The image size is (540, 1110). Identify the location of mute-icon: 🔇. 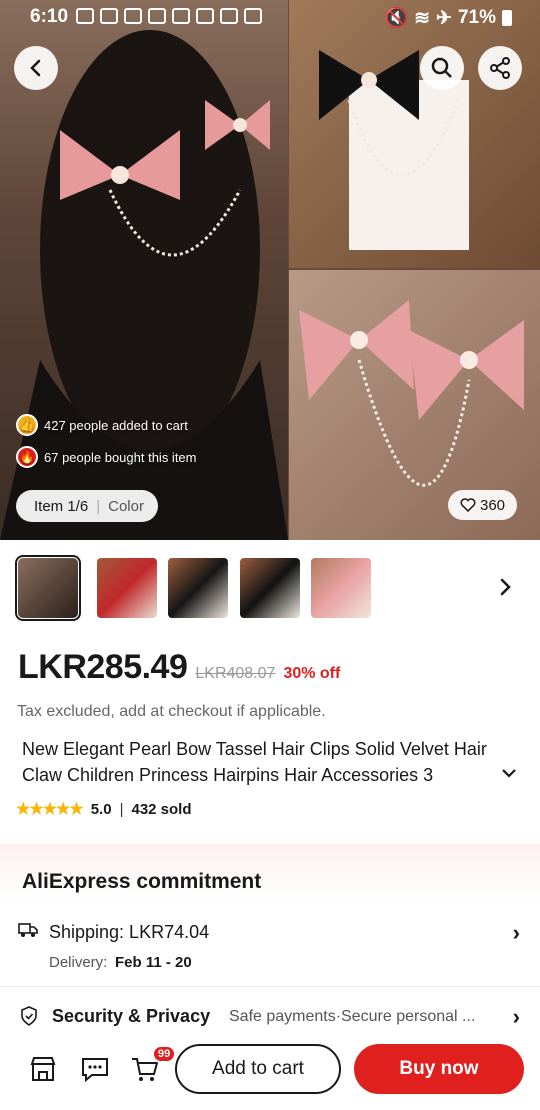
(396, 18).